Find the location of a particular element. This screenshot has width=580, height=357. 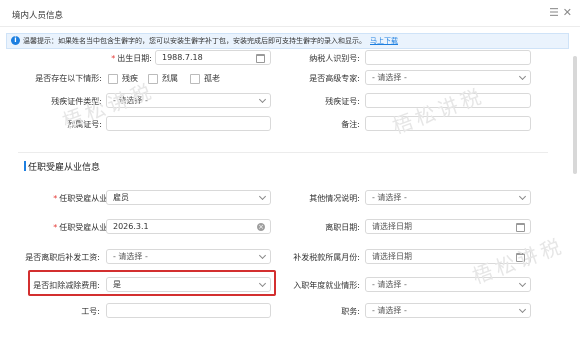

senior-expert-select: - 请选择 - is located at coordinates (448, 77).